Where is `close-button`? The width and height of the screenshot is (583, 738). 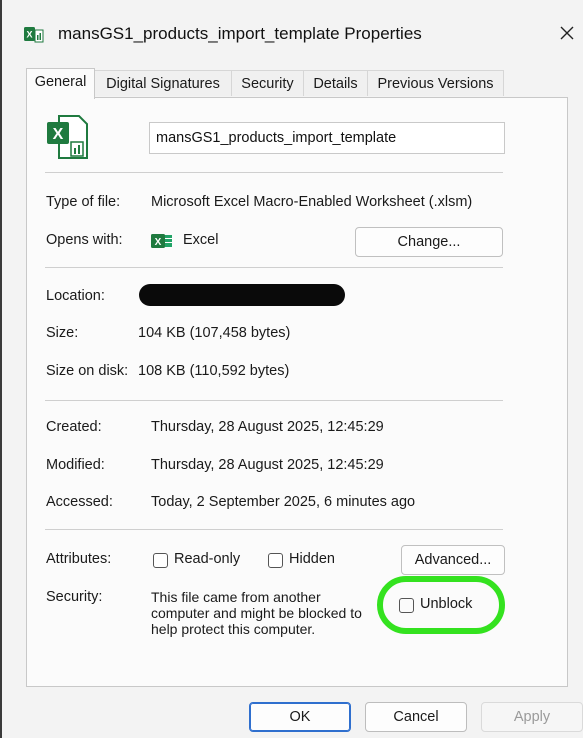
close-button is located at coordinates (566, 33).